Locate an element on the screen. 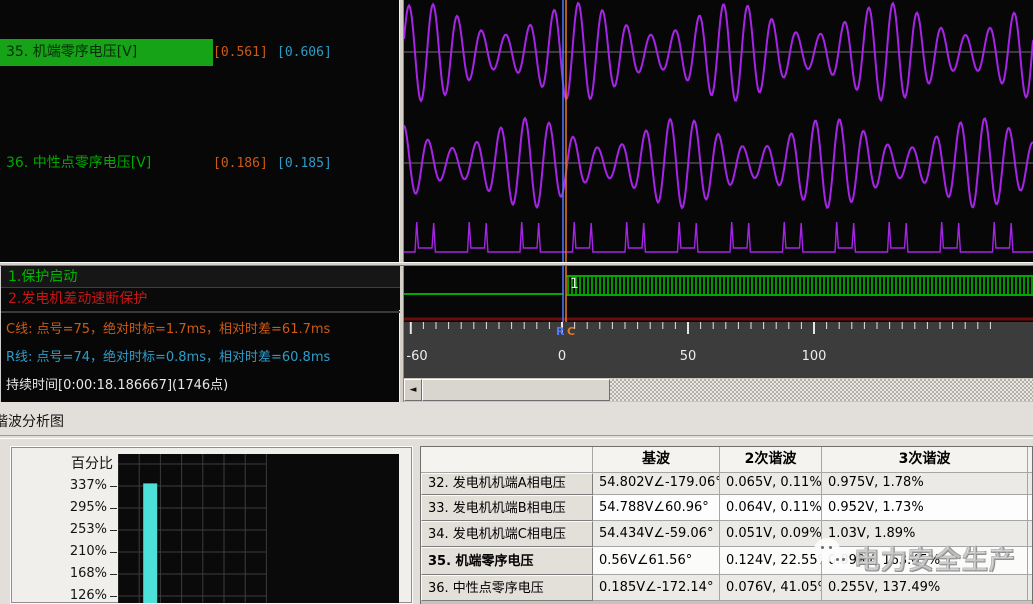  digital-traces-plot: 1 is located at coordinates (718, 294).